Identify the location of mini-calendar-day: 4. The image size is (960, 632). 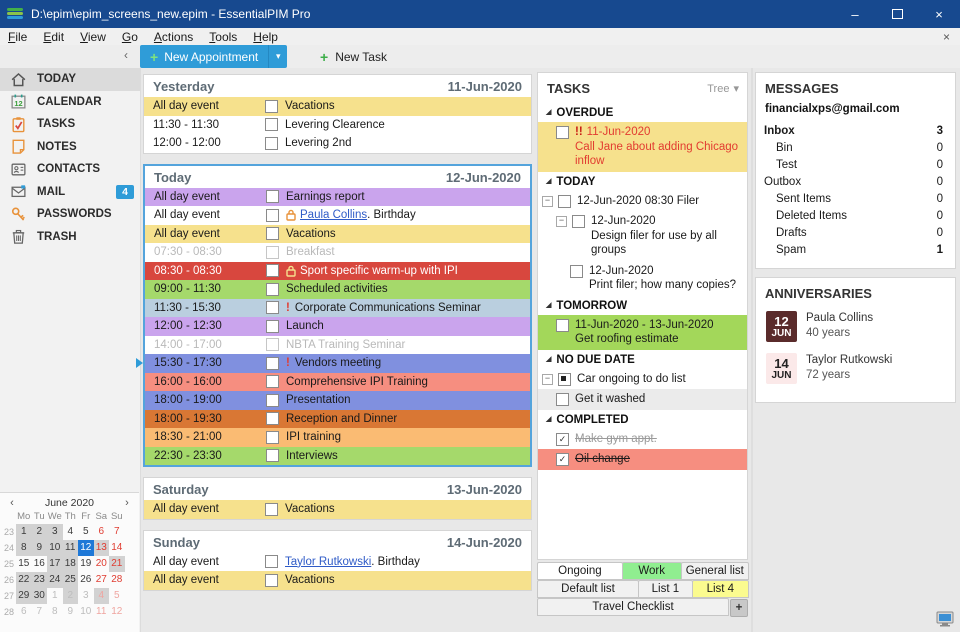
(101, 596).